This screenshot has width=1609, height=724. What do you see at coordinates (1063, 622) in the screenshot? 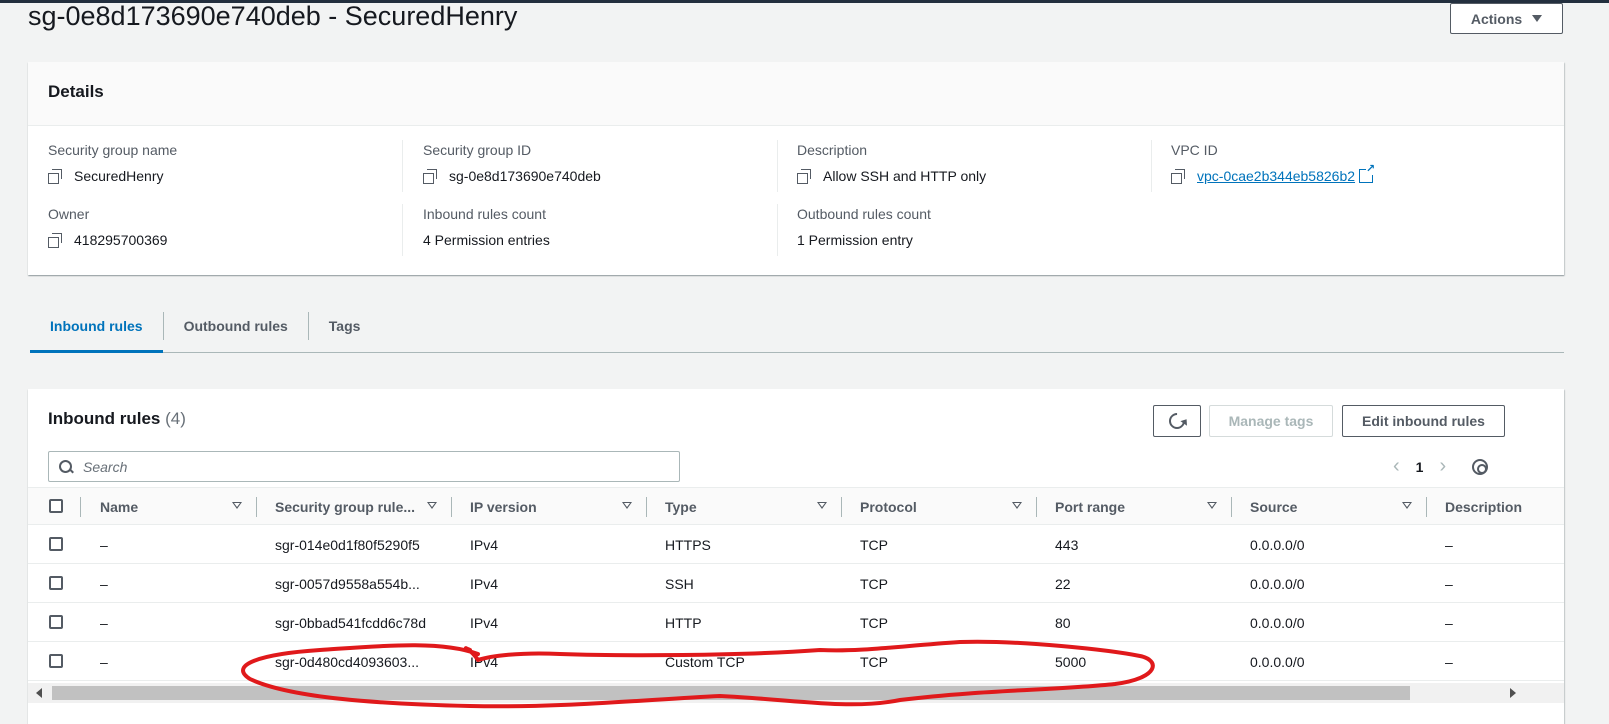
I see `cell-port-range: 80` at bounding box center [1063, 622].